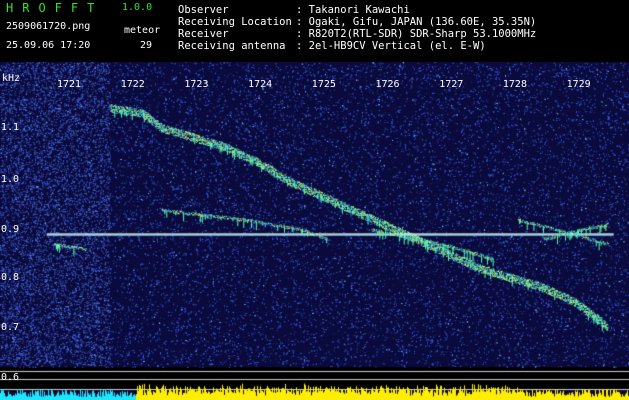 The height and width of the screenshot is (400, 629). What do you see at coordinates (132, 84) in the screenshot?
I see `x-tick-label: 1722` at bounding box center [132, 84].